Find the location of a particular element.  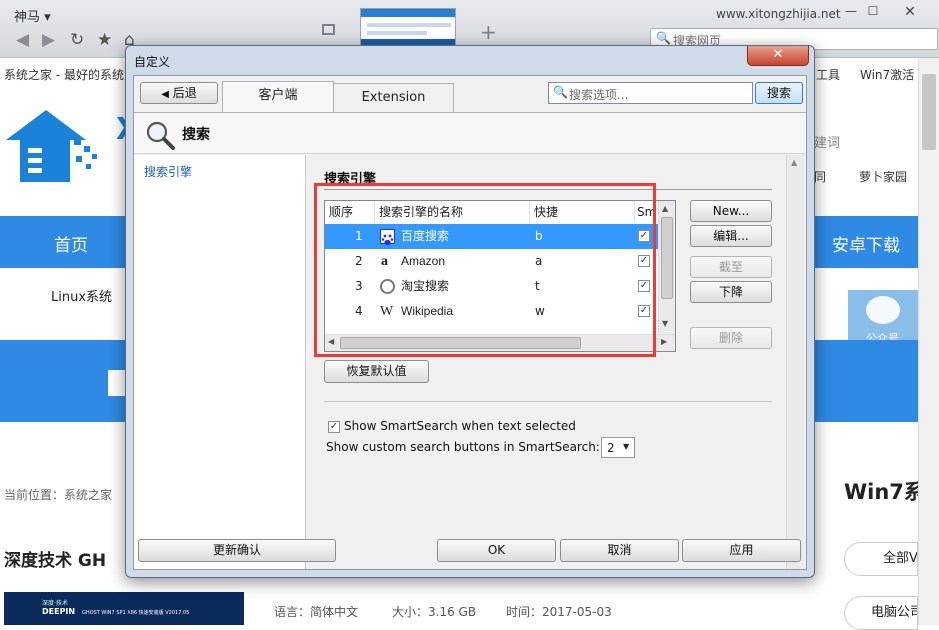

smartsearch-label: Show SmartSearch when text selected is located at coordinates (460, 426).